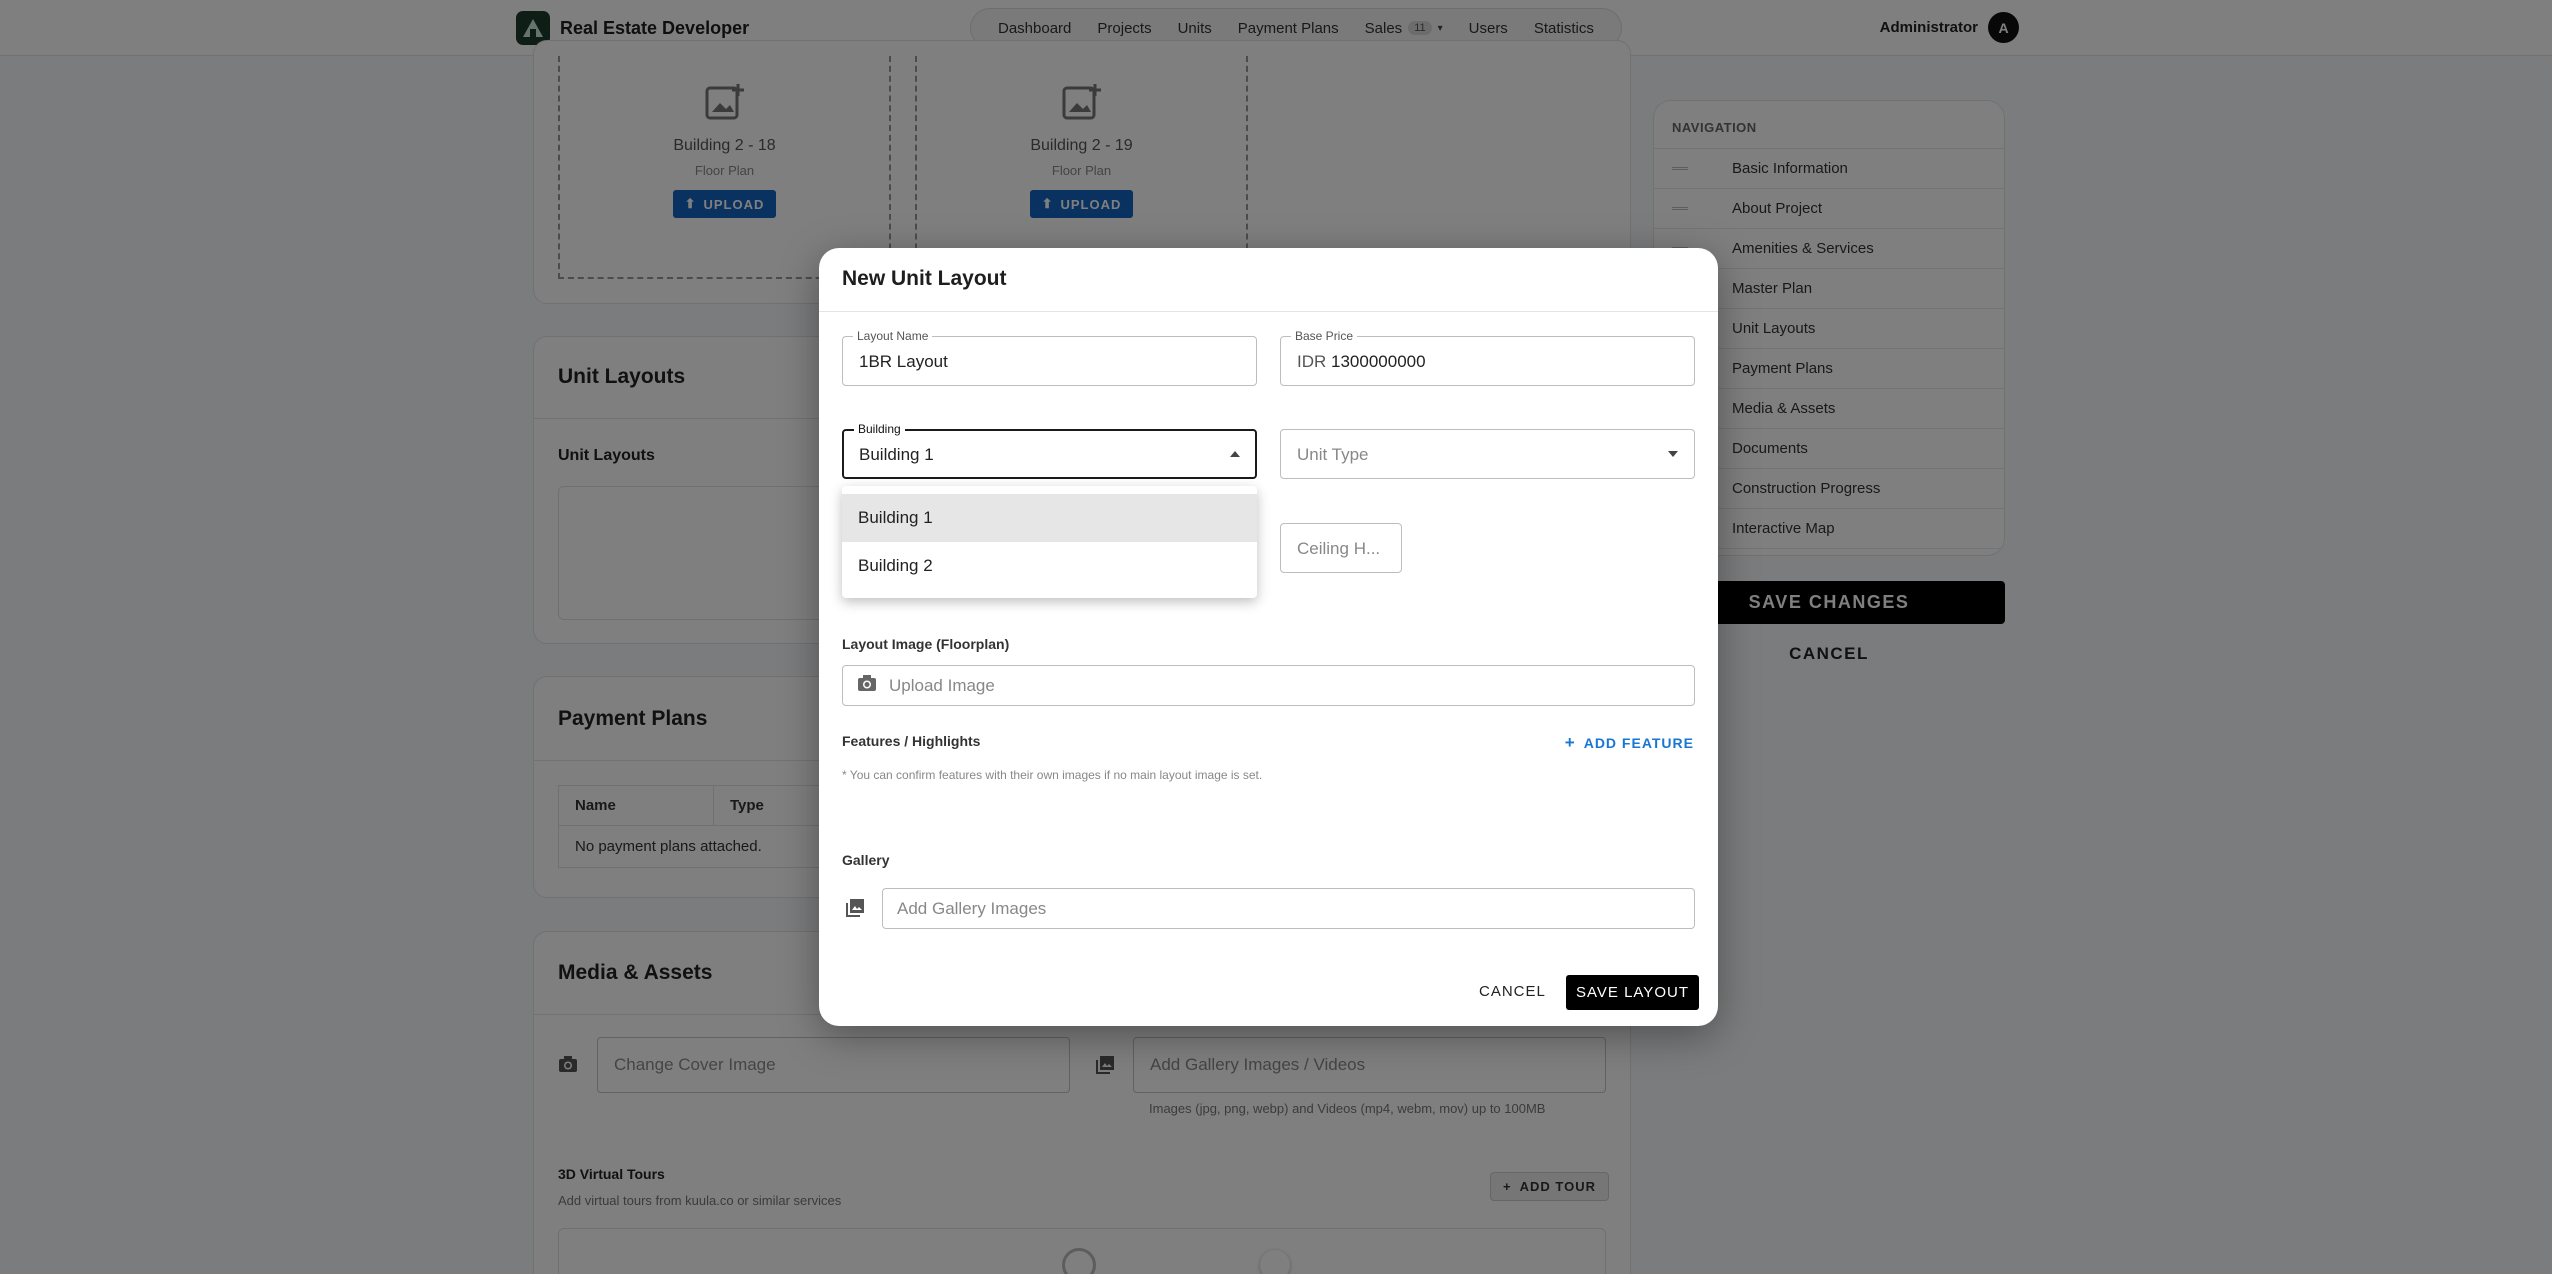 This screenshot has width=2552, height=1274. Describe the element at coordinates (1378, 361) in the screenshot. I see `price-amount: 1300000000` at that location.